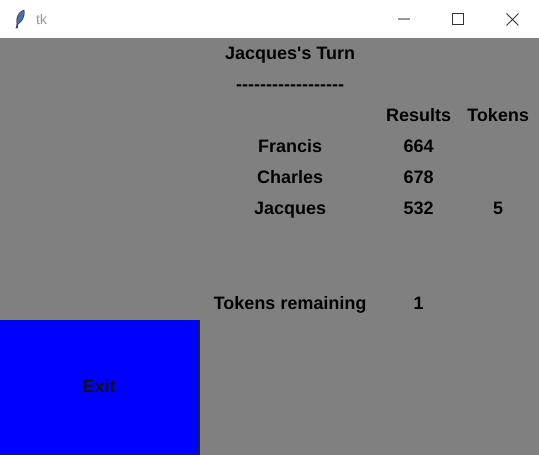  I want to click on tokens-value: 5, so click(497, 208).